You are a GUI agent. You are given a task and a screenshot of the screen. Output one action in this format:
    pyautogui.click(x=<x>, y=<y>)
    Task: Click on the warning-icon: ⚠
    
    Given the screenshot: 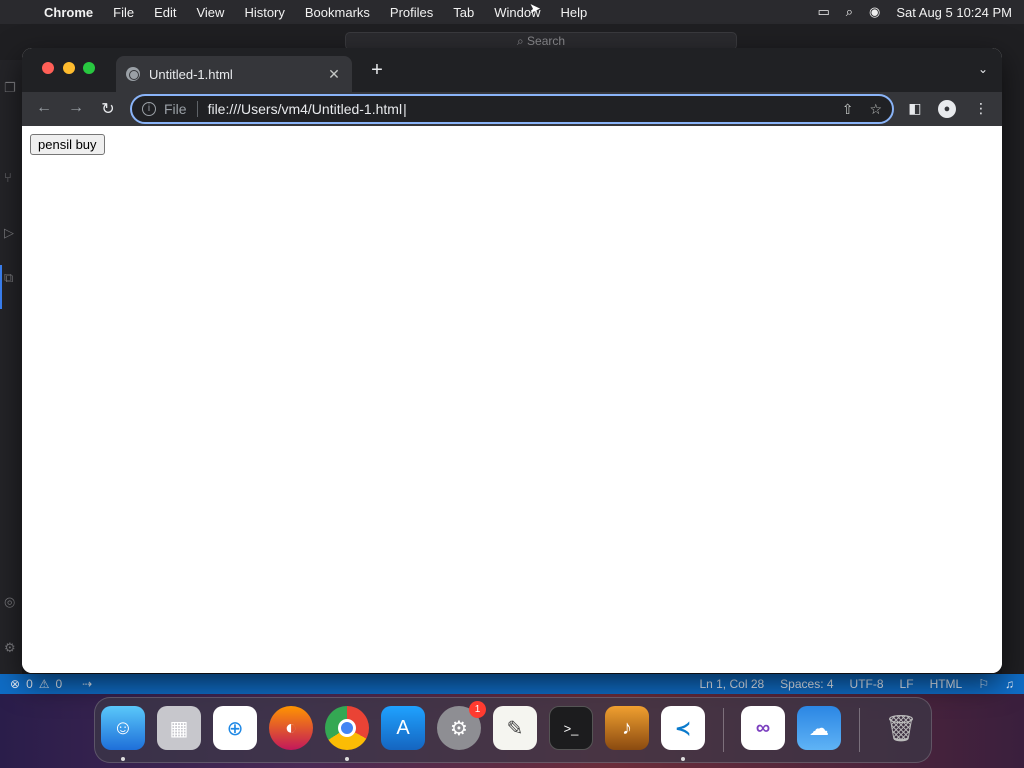 What is the action you would take?
    pyautogui.click(x=44, y=684)
    